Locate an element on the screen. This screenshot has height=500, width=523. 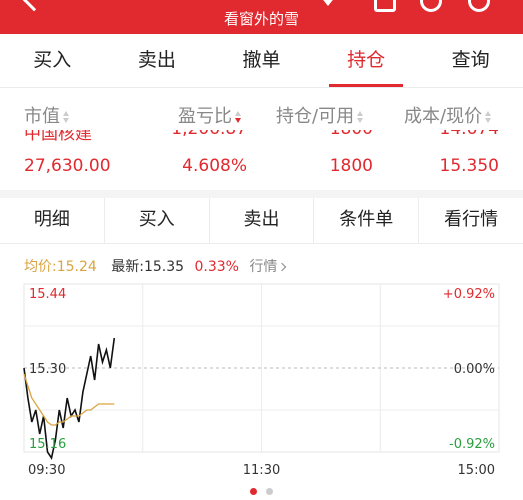
column-position: 持仓/可用 is located at coordinates (320, 115).